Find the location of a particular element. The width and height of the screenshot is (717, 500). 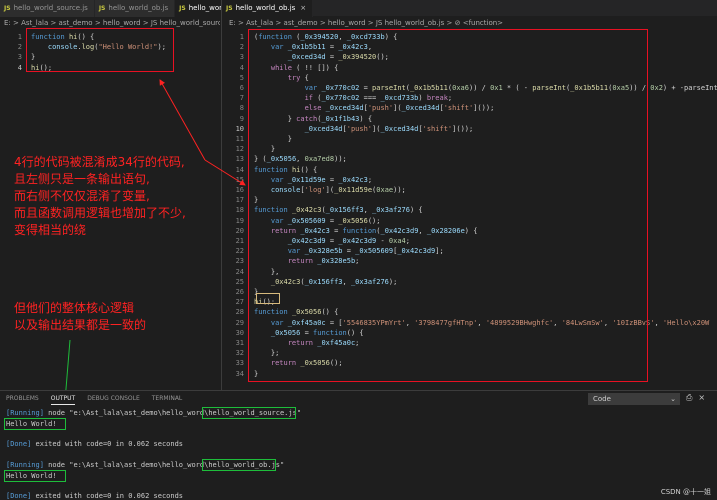

source-file-highlight is located at coordinates (249, 413).